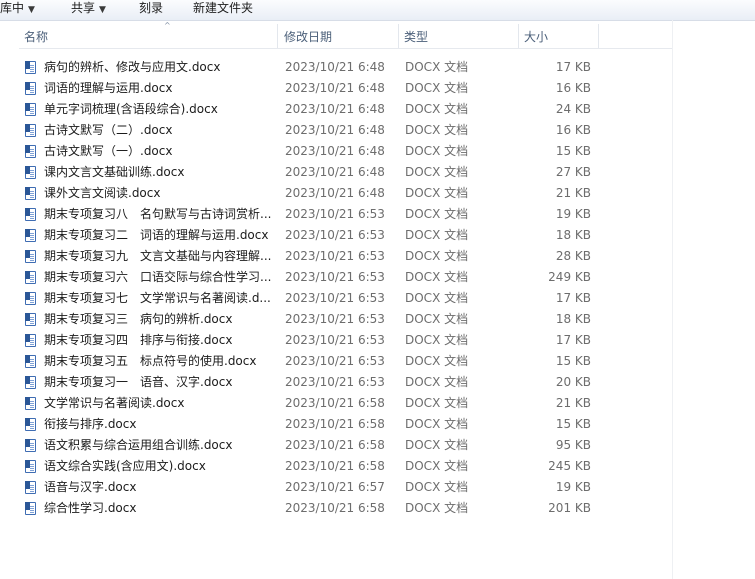  I want to click on command-bar: 库中 ▼ 共享 ▼ 刻录 新建文件夹, so click(377, 10).